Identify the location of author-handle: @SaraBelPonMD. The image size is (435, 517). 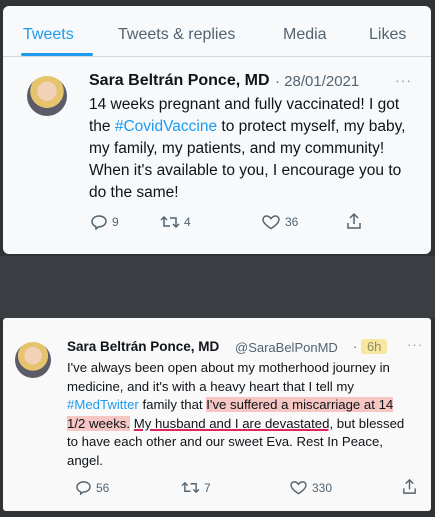
(286, 347).